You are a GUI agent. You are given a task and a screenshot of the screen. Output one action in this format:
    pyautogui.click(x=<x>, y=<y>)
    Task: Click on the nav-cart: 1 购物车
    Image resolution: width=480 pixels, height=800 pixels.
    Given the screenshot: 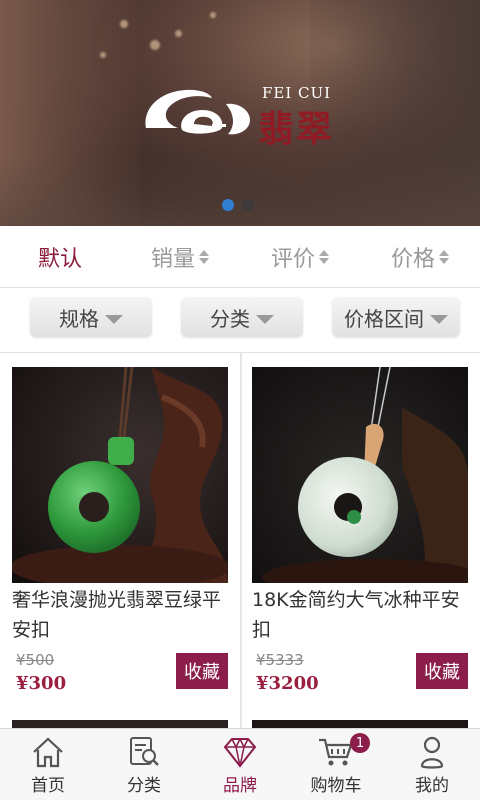 What is the action you would take?
    pyautogui.click(x=336, y=764)
    